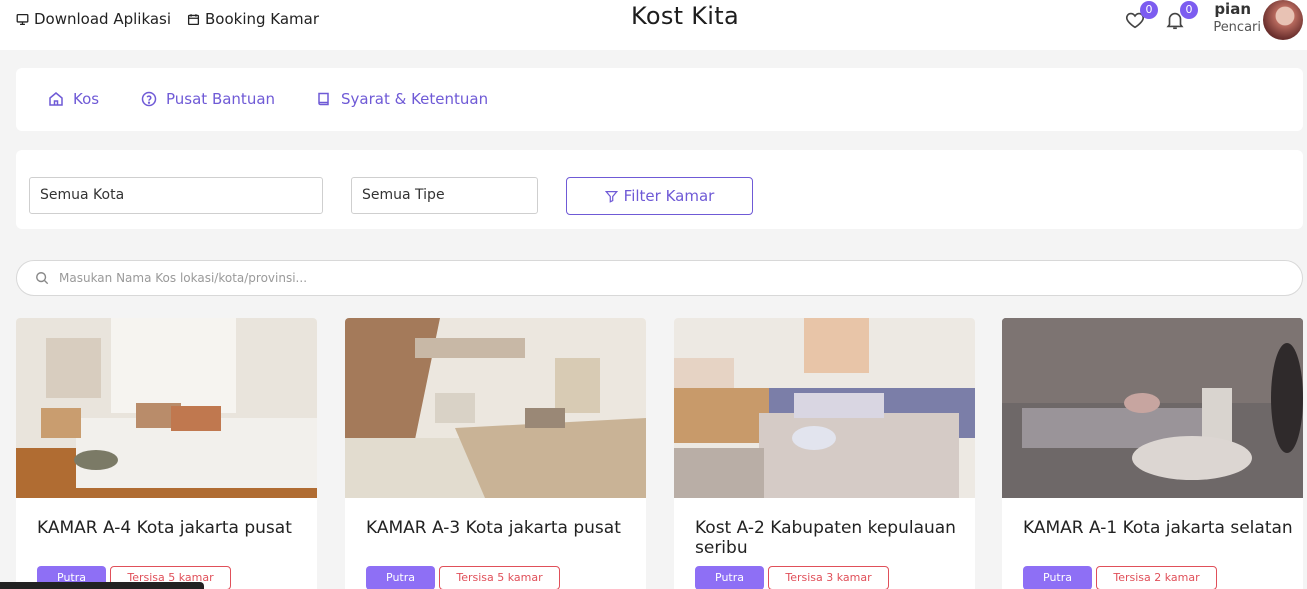  What do you see at coordinates (415, 99) in the screenshot?
I see `nav-item-label: Syarat & Ketentuan` at bounding box center [415, 99].